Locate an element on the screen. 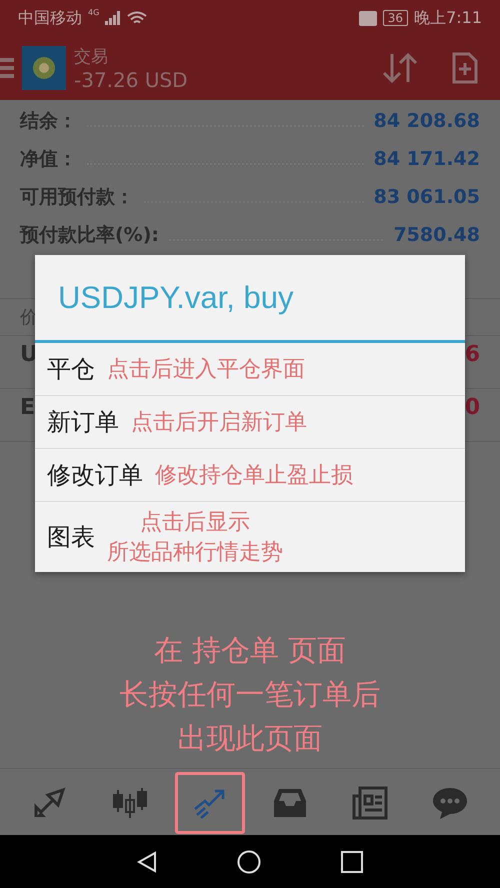  annotation-text: 点击后开启新订单 is located at coordinates (219, 423).